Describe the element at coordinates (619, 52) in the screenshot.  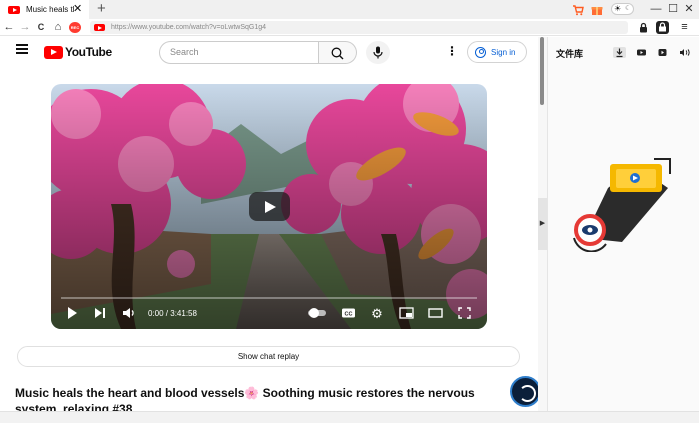
I see `download-icon` at that location.